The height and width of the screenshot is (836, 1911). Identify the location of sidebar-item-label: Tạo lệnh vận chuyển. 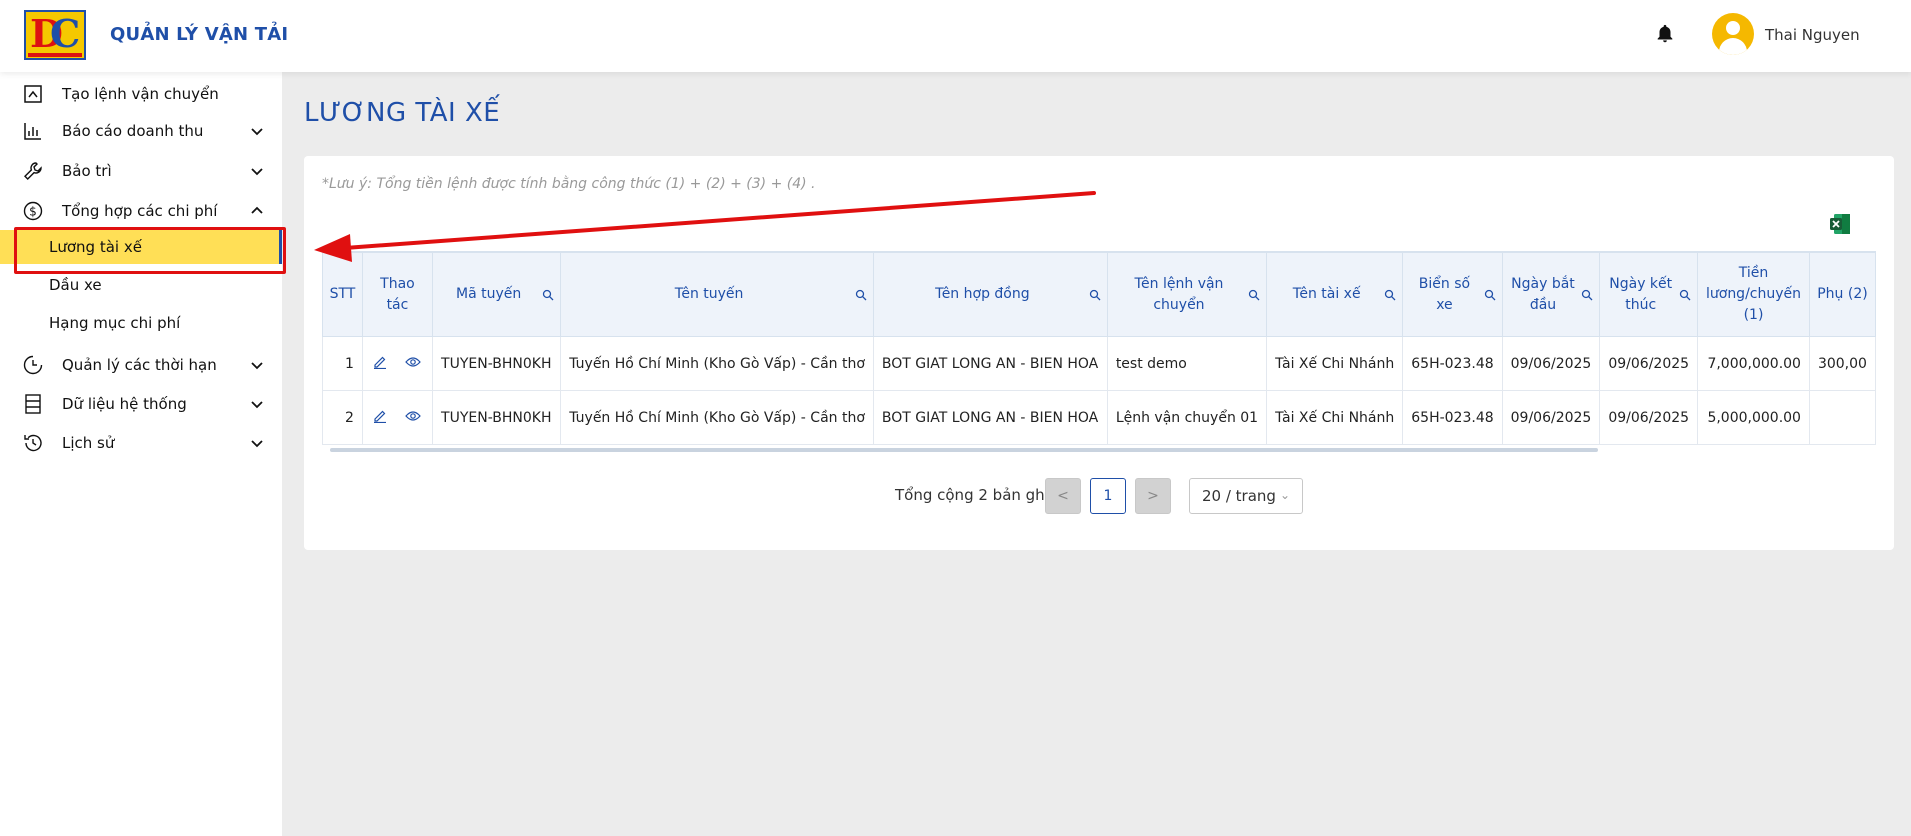
(140, 94).